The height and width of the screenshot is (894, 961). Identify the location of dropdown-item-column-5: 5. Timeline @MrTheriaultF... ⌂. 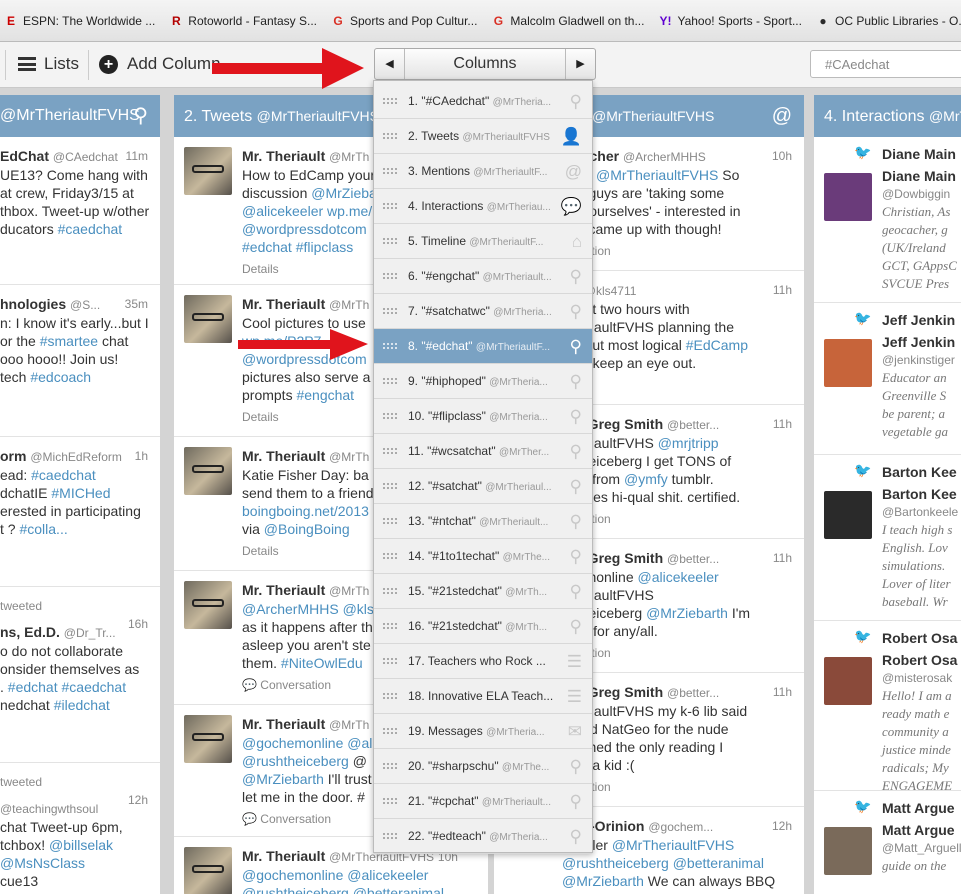
(483, 241).